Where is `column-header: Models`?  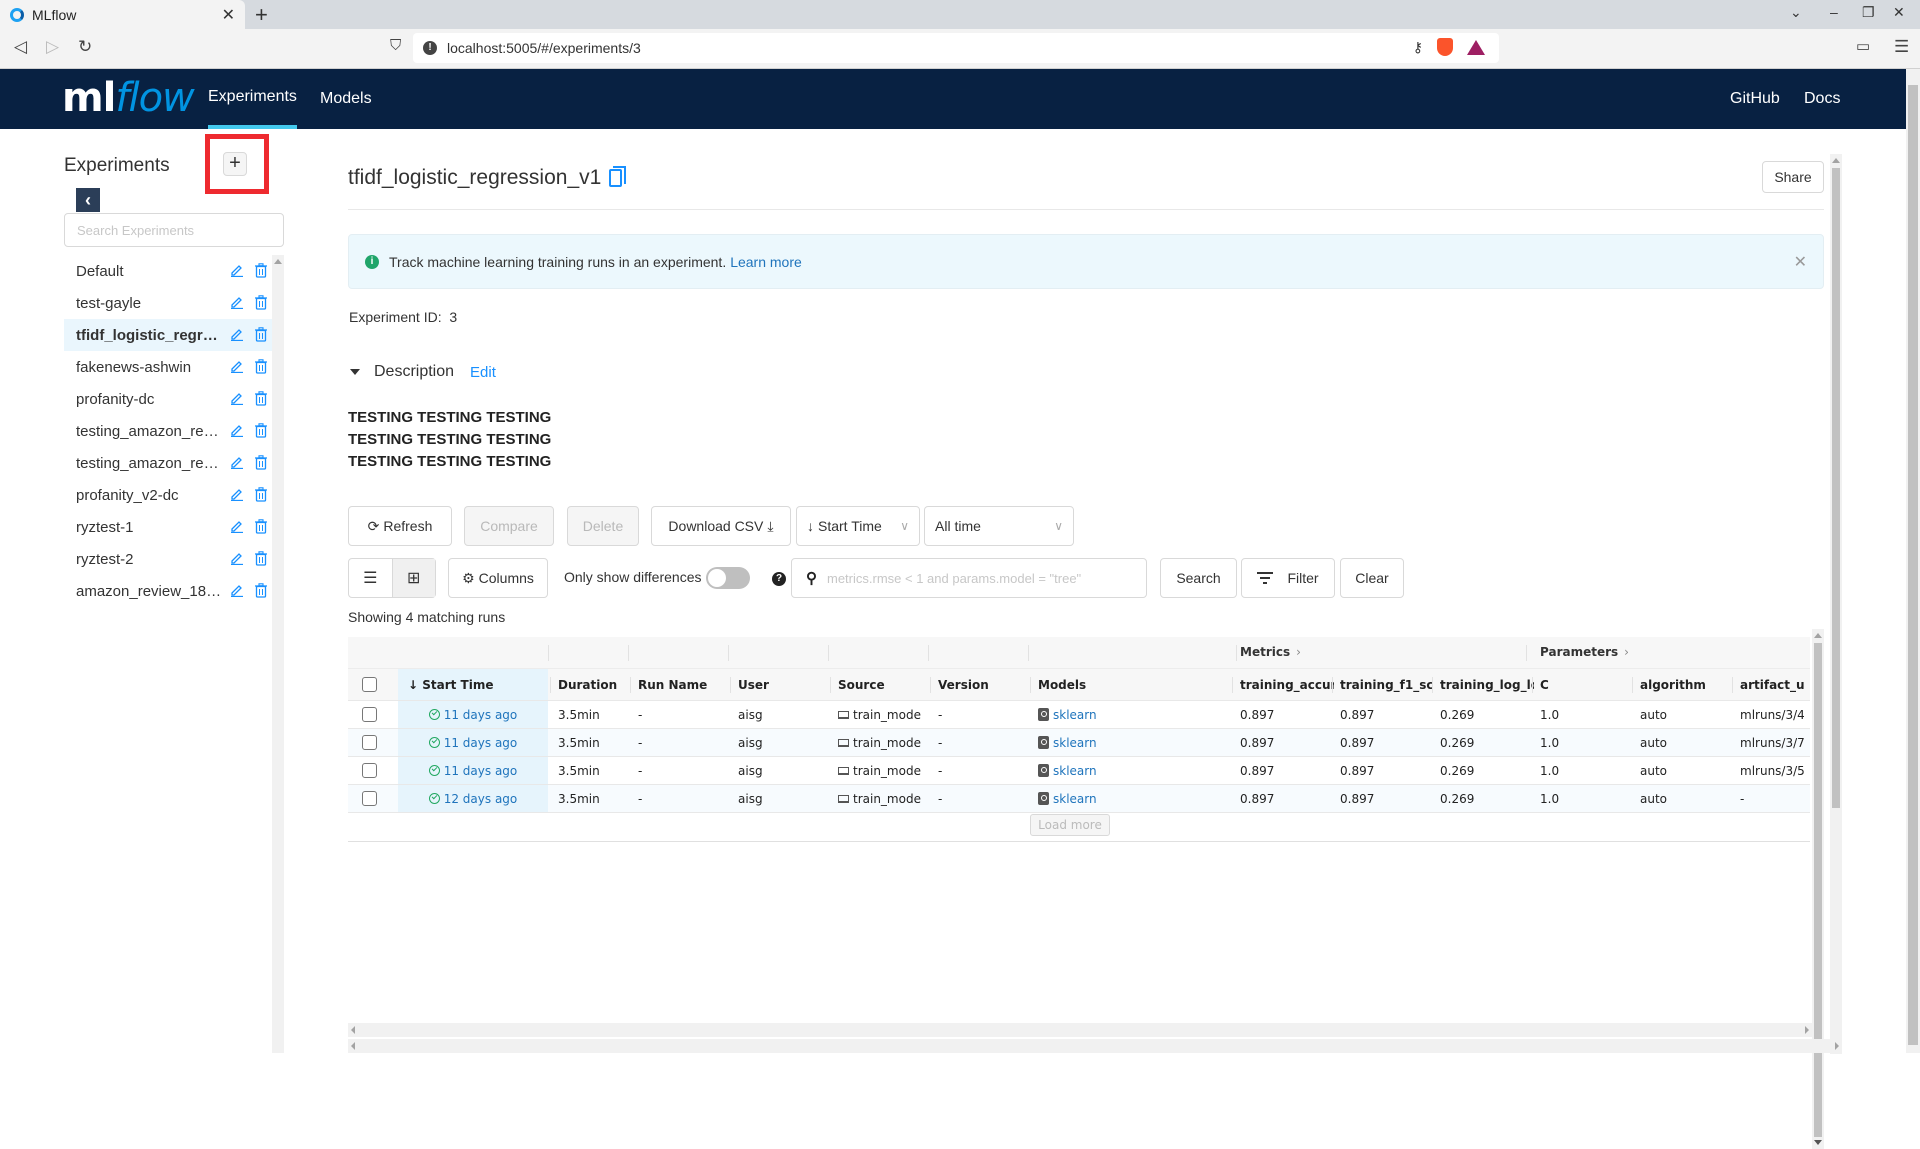 column-header: Models is located at coordinates (1136, 684).